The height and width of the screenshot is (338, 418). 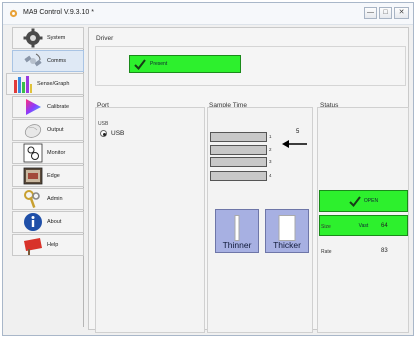 What do you see at coordinates (53, 245) in the screenshot?
I see `sidebar-item-label: Help` at bounding box center [53, 245].